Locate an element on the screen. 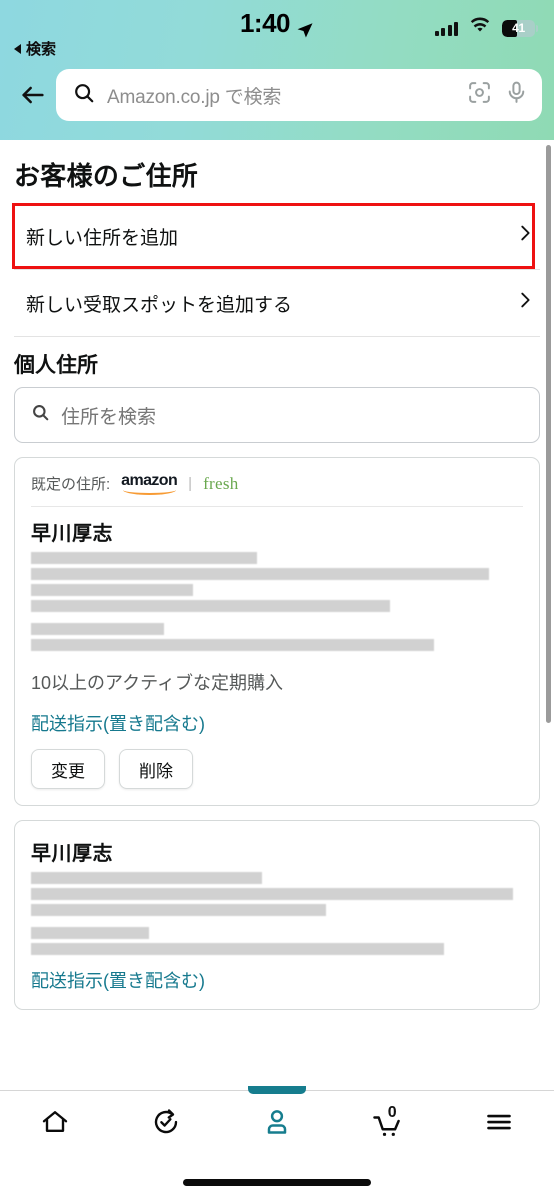 The image size is (554, 1200). return-to-search-button: 検索 is located at coordinates (35, 48).